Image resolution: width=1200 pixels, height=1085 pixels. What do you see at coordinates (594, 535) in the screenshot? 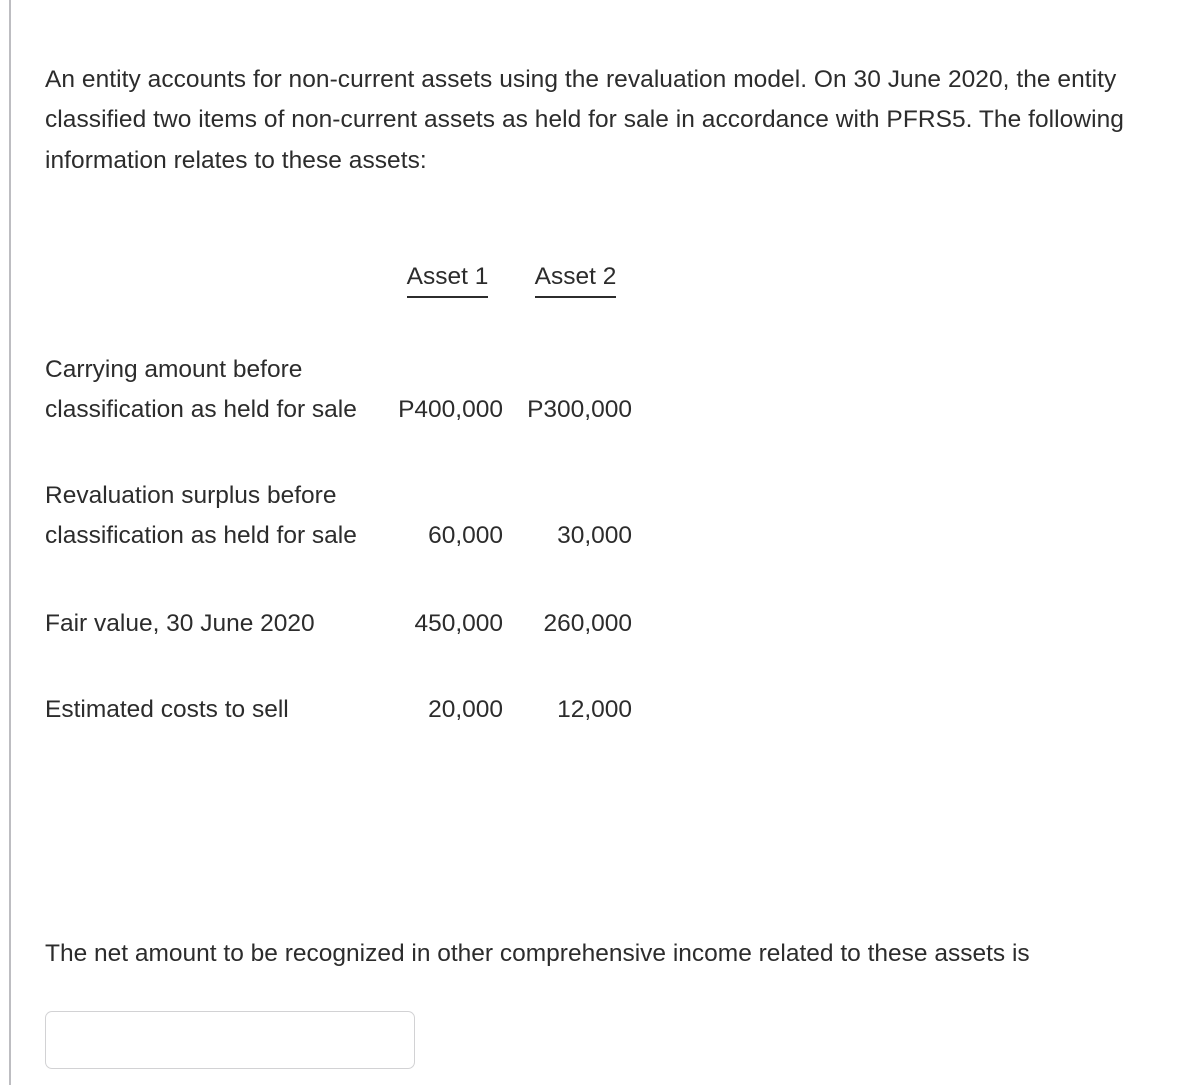
I see `row-value-revaluation-surplus-asset-2: 30,000` at bounding box center [594, 535].